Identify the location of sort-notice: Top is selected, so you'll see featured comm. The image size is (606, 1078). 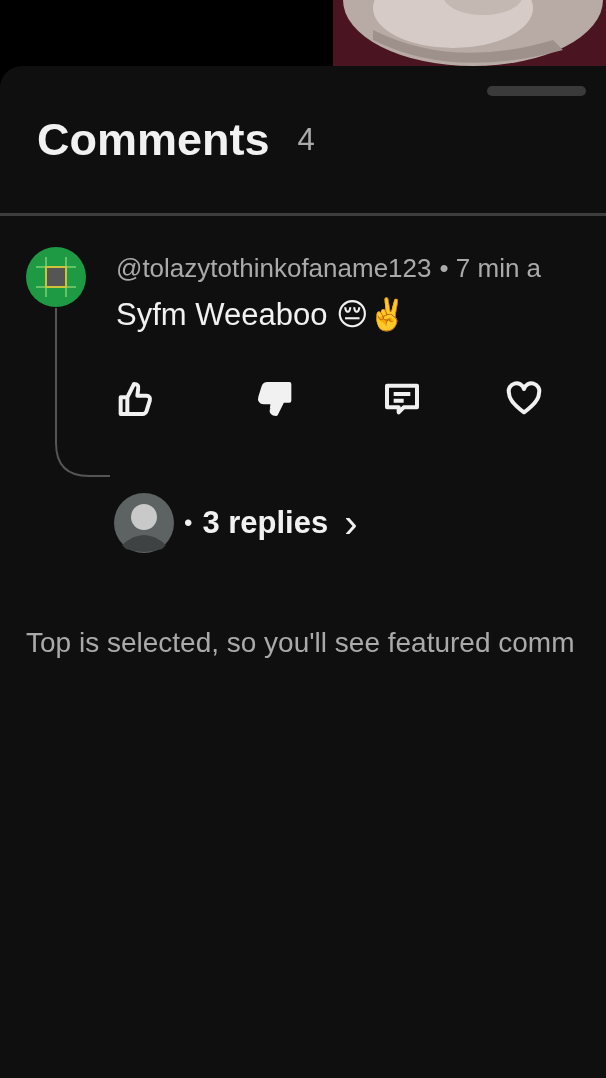
(300, 642).